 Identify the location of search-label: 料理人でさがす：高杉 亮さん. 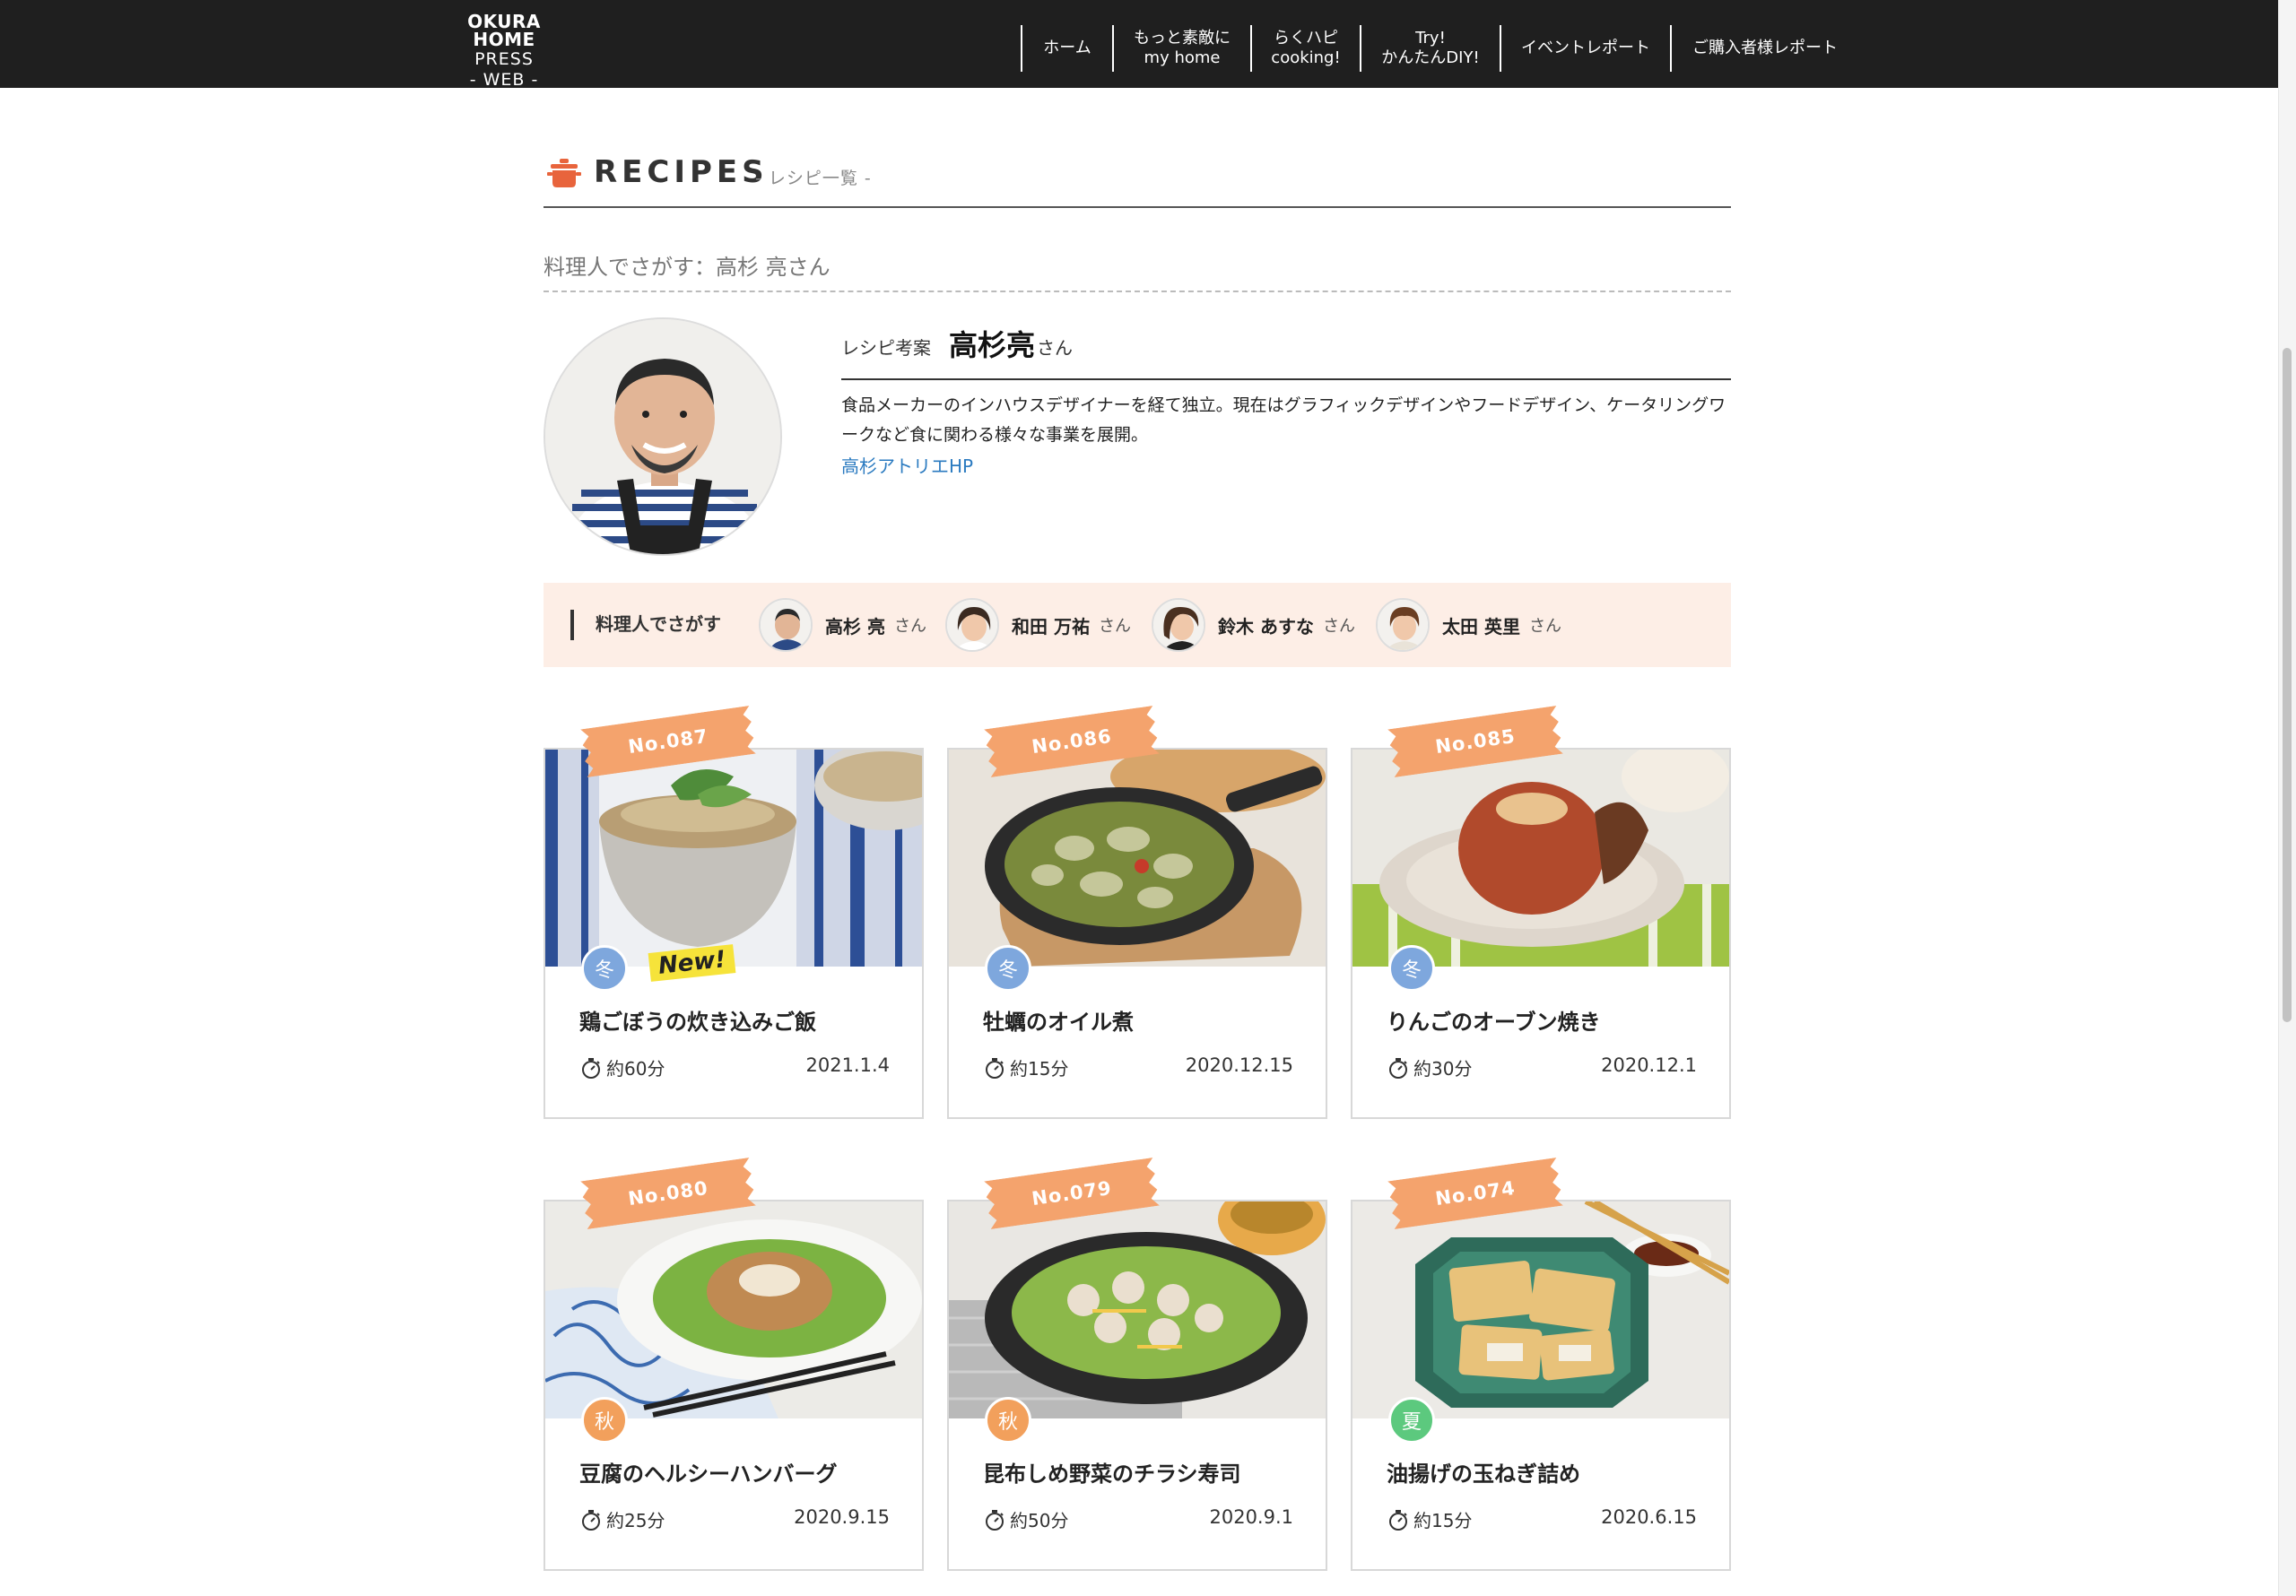
(1137, 270).